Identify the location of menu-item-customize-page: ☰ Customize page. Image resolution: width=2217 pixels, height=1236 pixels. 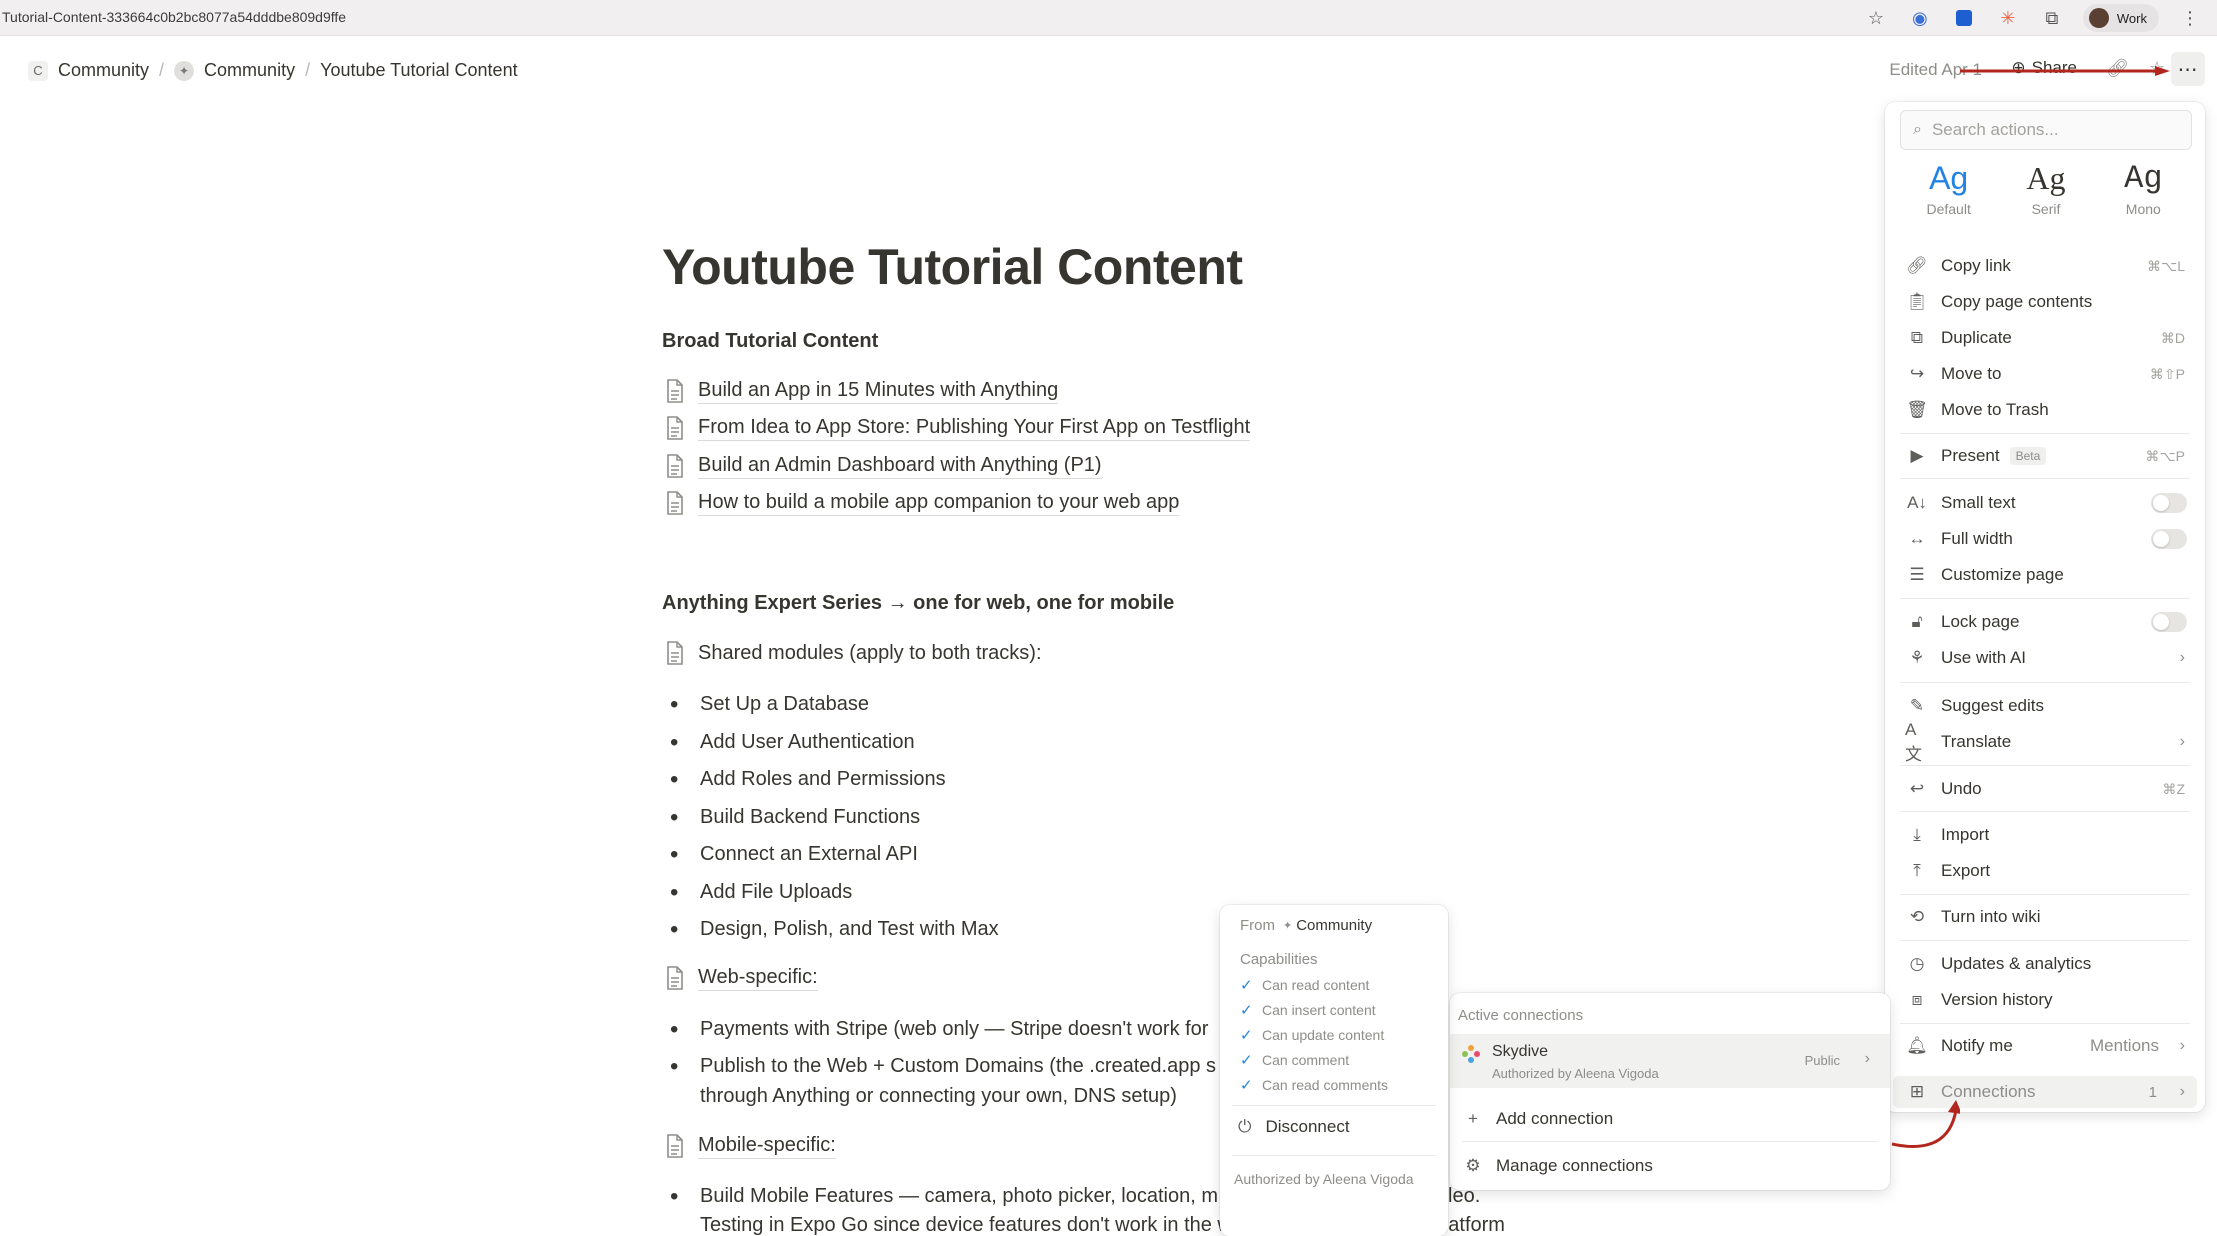
(2045, 575).